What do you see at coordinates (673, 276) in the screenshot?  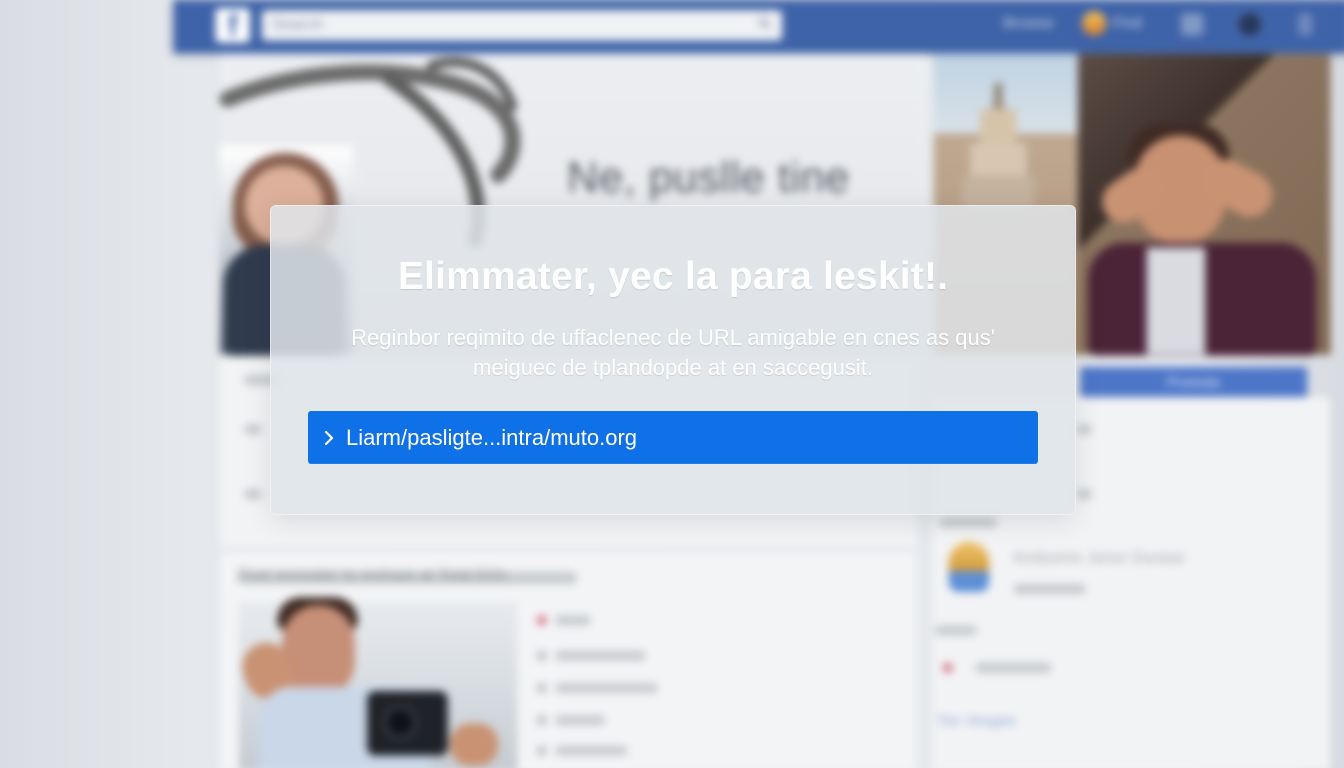 I see `dialog-title: Elimmater, yec la para leskit!.` at bounding box center [673, 276].